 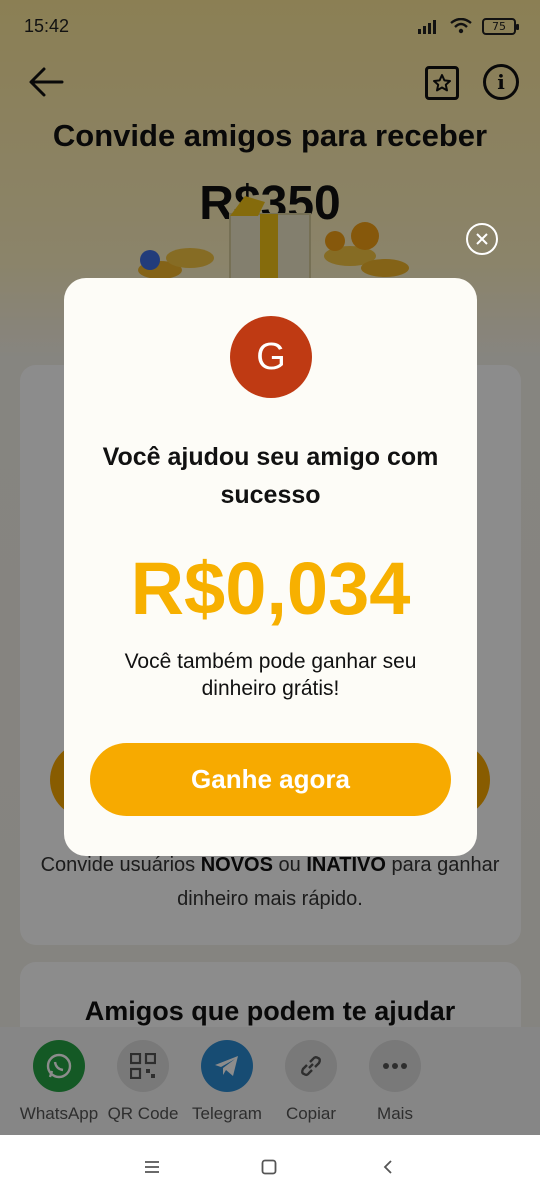 I want to click on modal-title: Você ajudou seu amigo com sucesso, so click(x=270, y=476).